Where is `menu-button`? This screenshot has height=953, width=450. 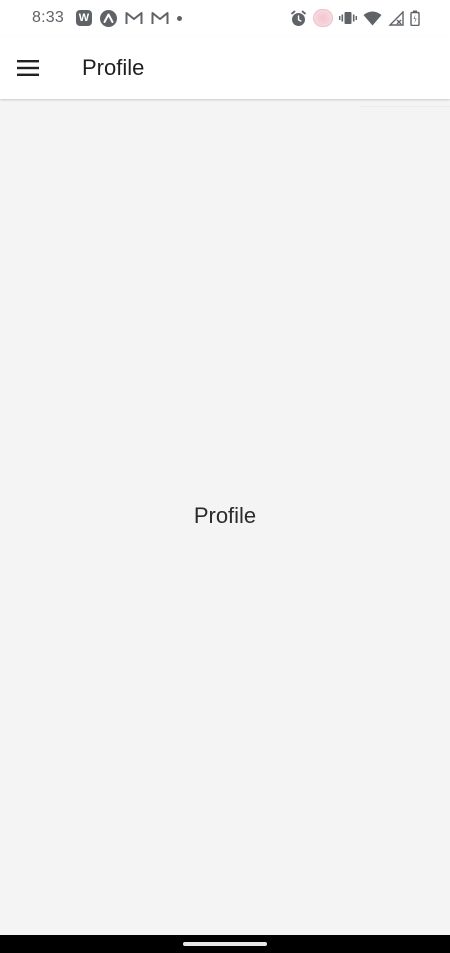
menu-button is located at coordinates (28, 68).